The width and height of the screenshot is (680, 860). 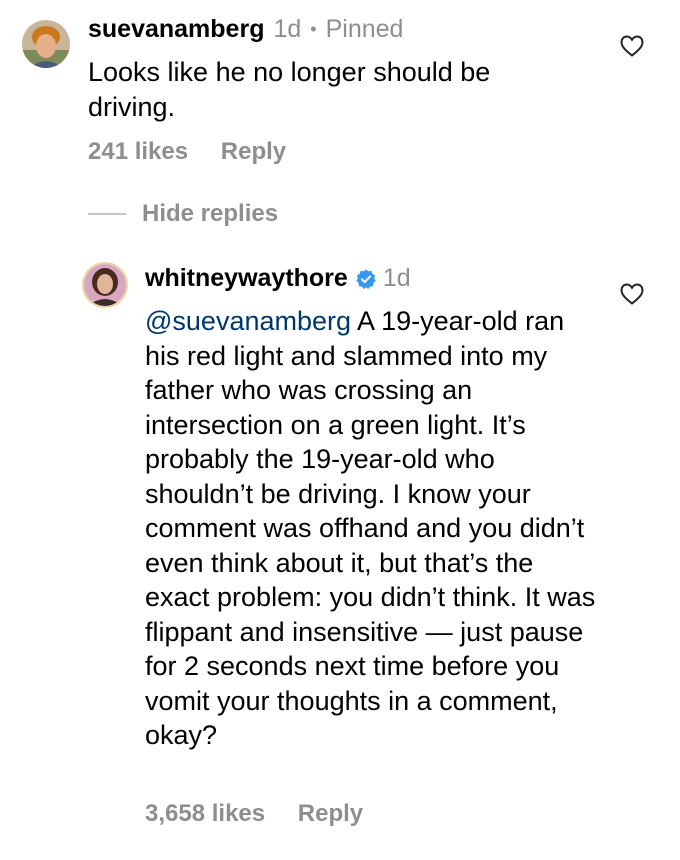 What do you see at coordinates (210, 213) in the screenshot?
I see `hide-replies-label: Hide replies` at bounding box center [210, 213].